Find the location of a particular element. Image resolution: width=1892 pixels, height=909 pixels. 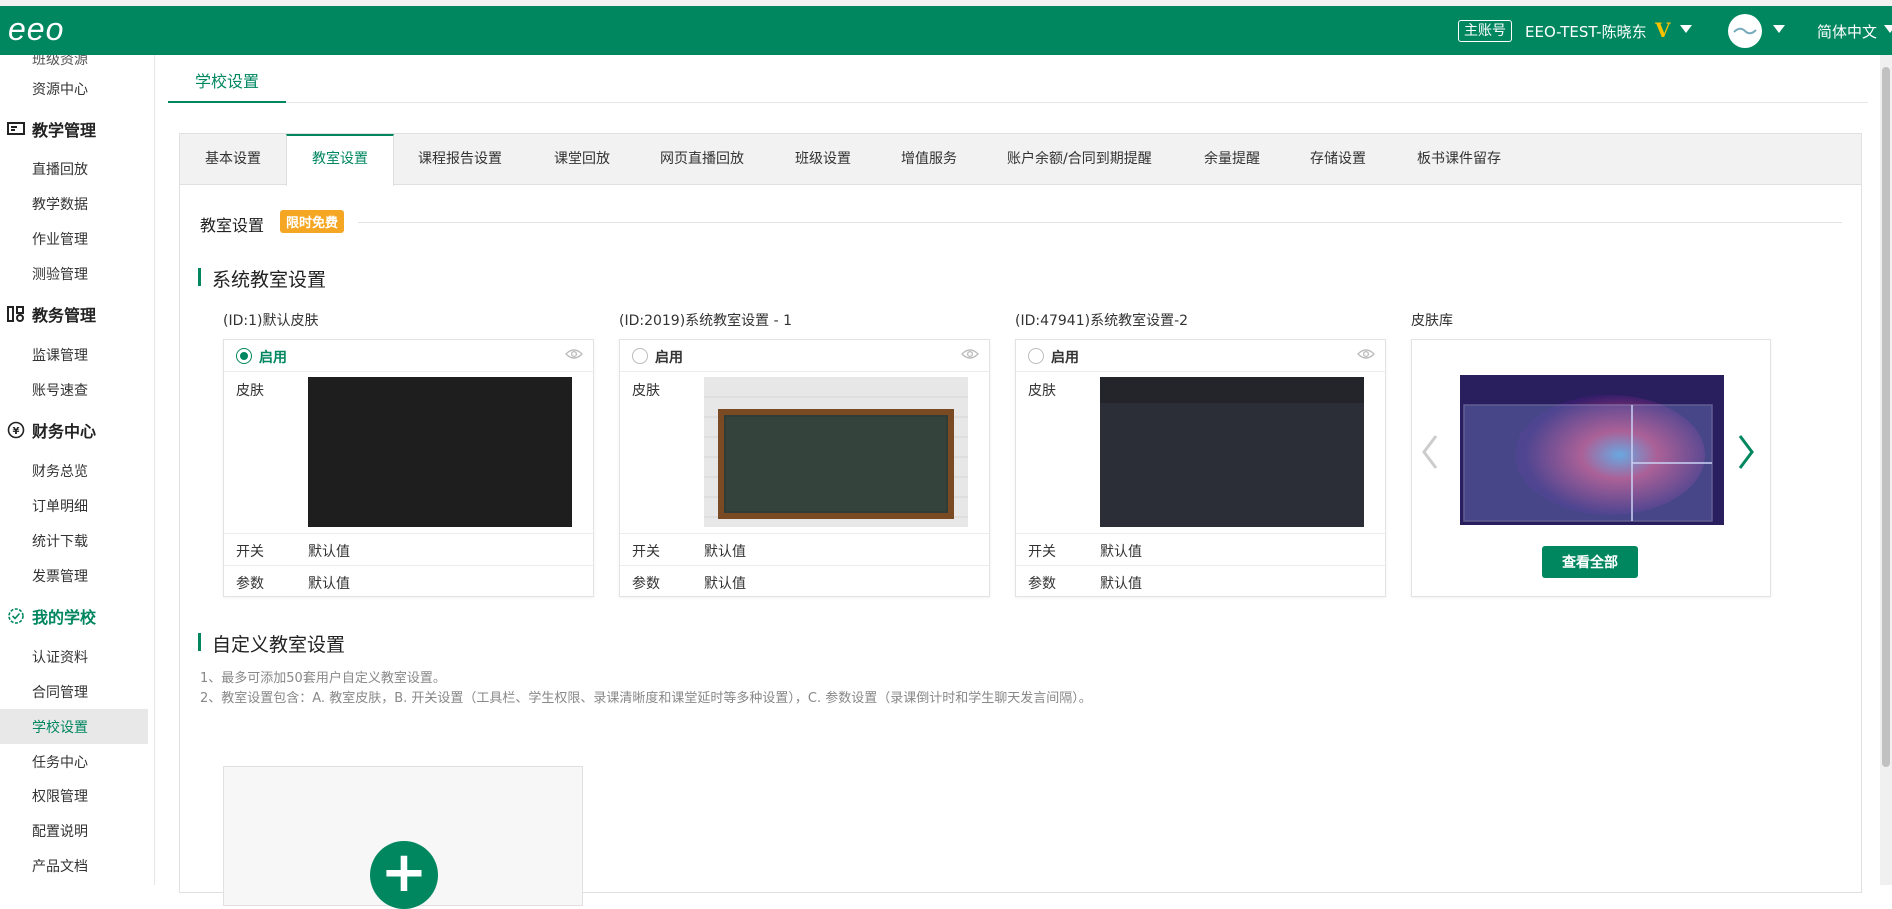

tab-quota-reminder: 余量提醒 is located at coordinates (1232, 159).